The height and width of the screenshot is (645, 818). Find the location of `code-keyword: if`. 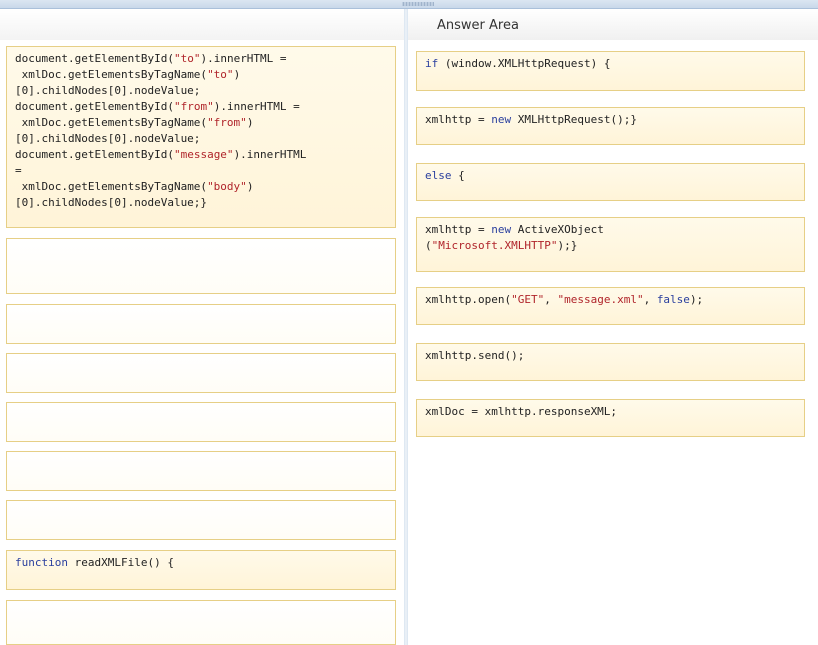

code-keyword: if is located at coordinates (432, 63).